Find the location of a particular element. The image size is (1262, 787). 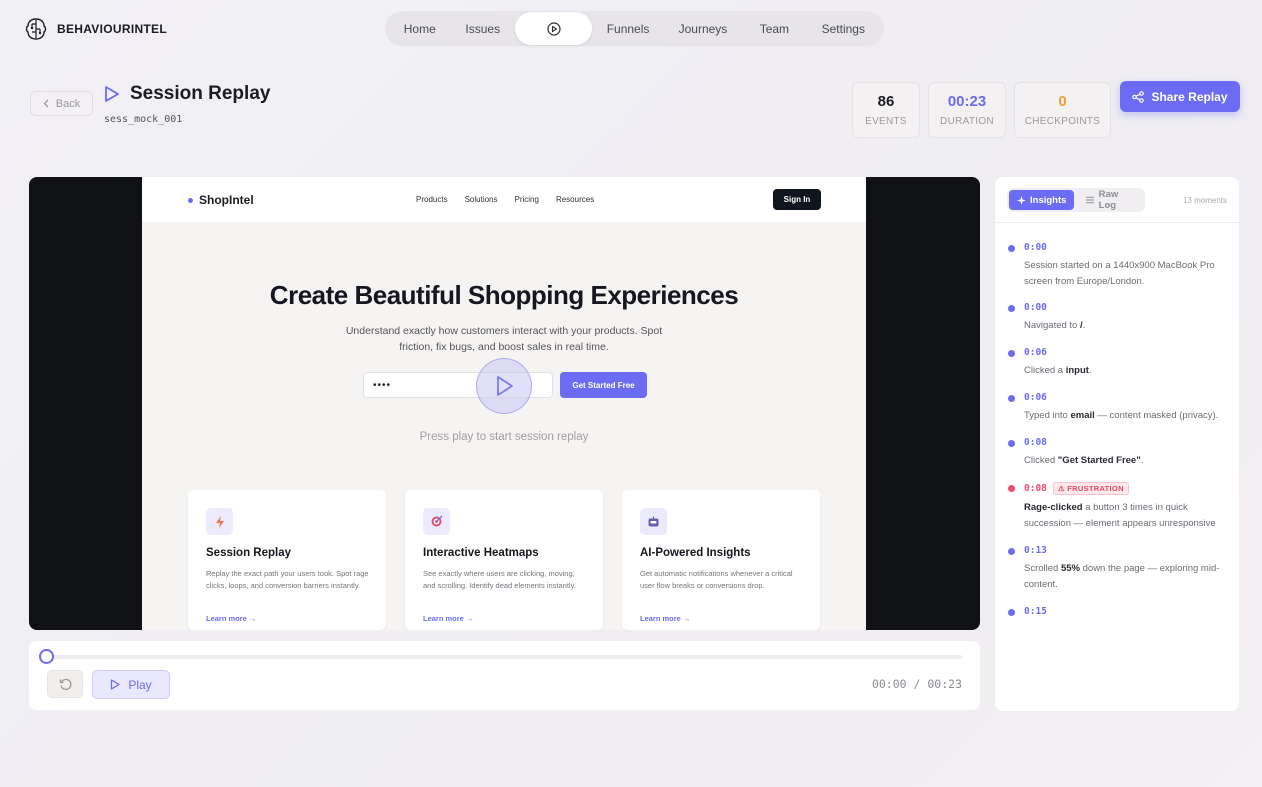

main-nav: Home Issues Funnels Journeys Team Settings is located at coordinates (634, 28).